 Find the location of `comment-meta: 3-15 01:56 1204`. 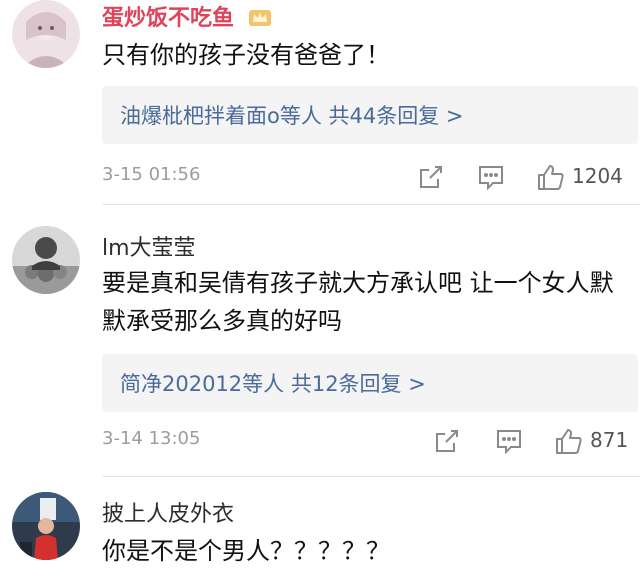

comment-meta: 3-15 01:56 1204 is located at coordinates (367, 177).